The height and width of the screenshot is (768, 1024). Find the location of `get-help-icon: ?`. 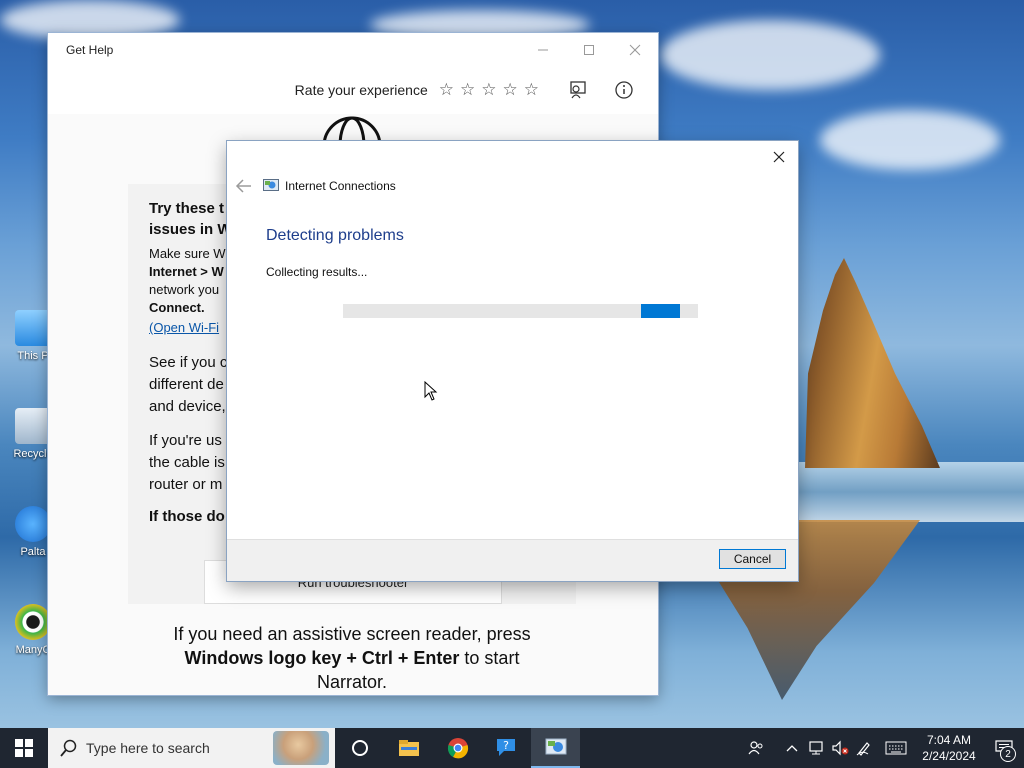

get-help-icon: ? is located at coordinates (505, 747).